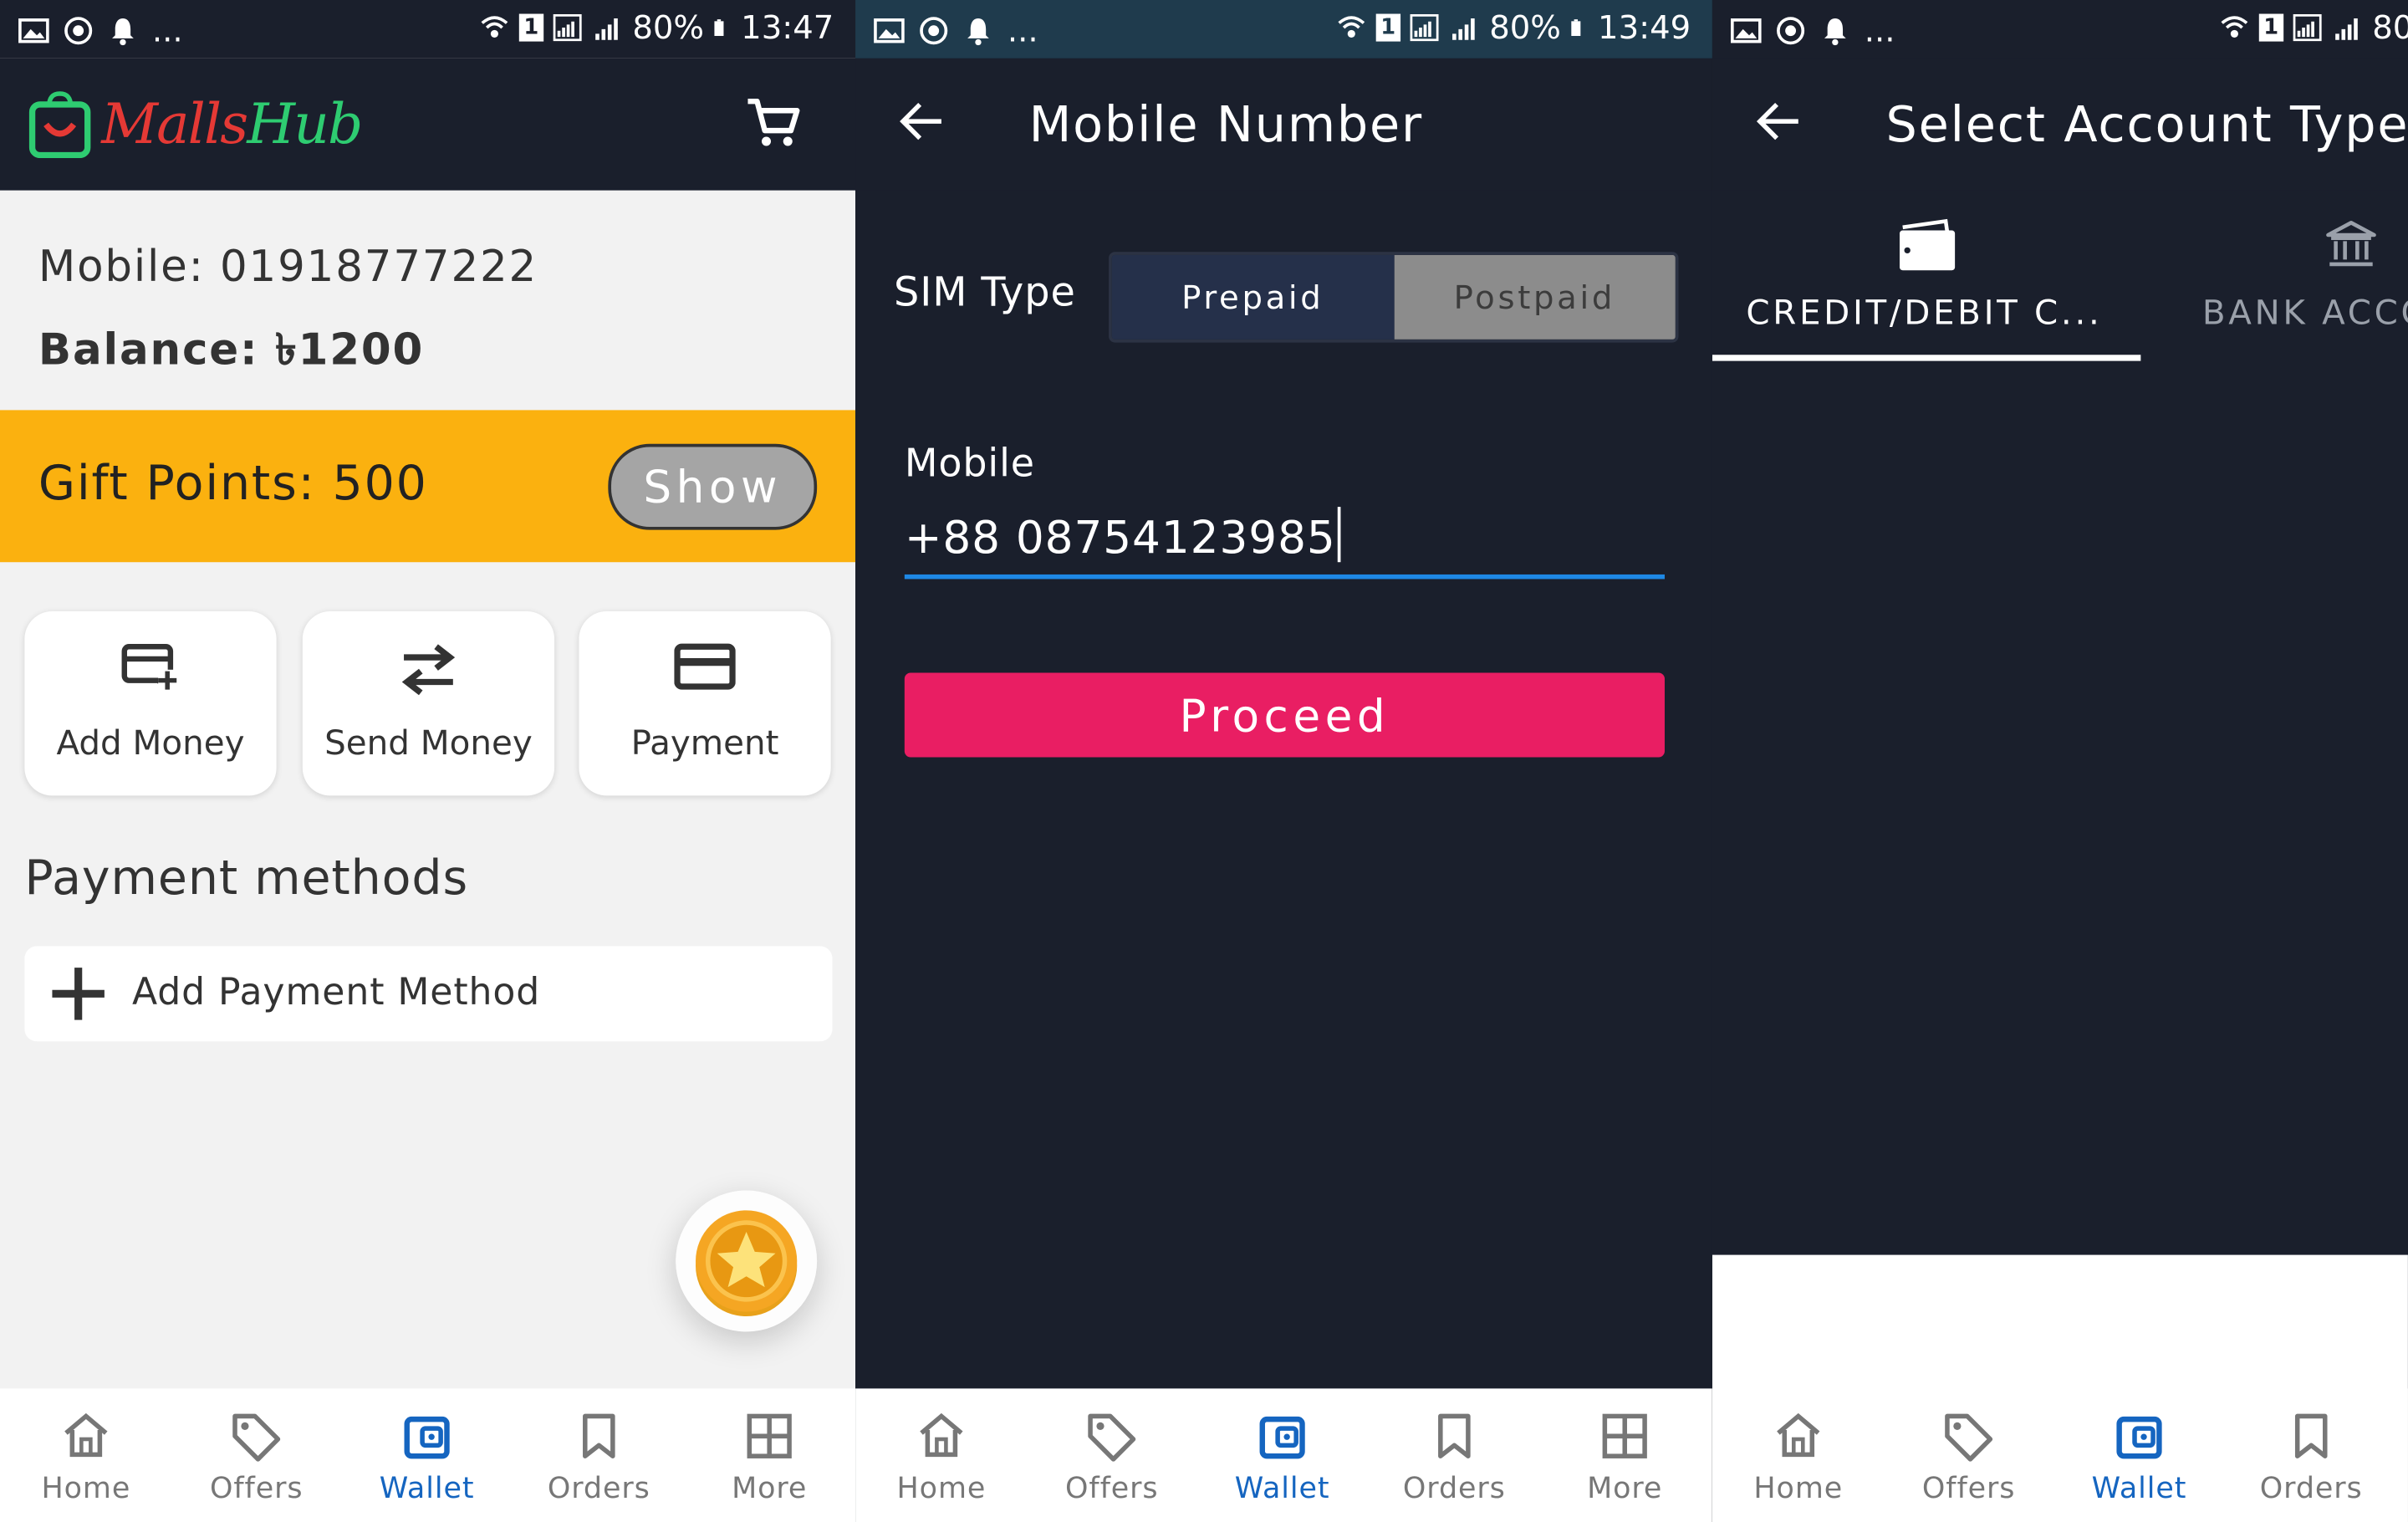 This screenshot has height=1522, width=2408. I want to click on gift-points-banner: Gift Points: 500 Show, so click(428, 487).